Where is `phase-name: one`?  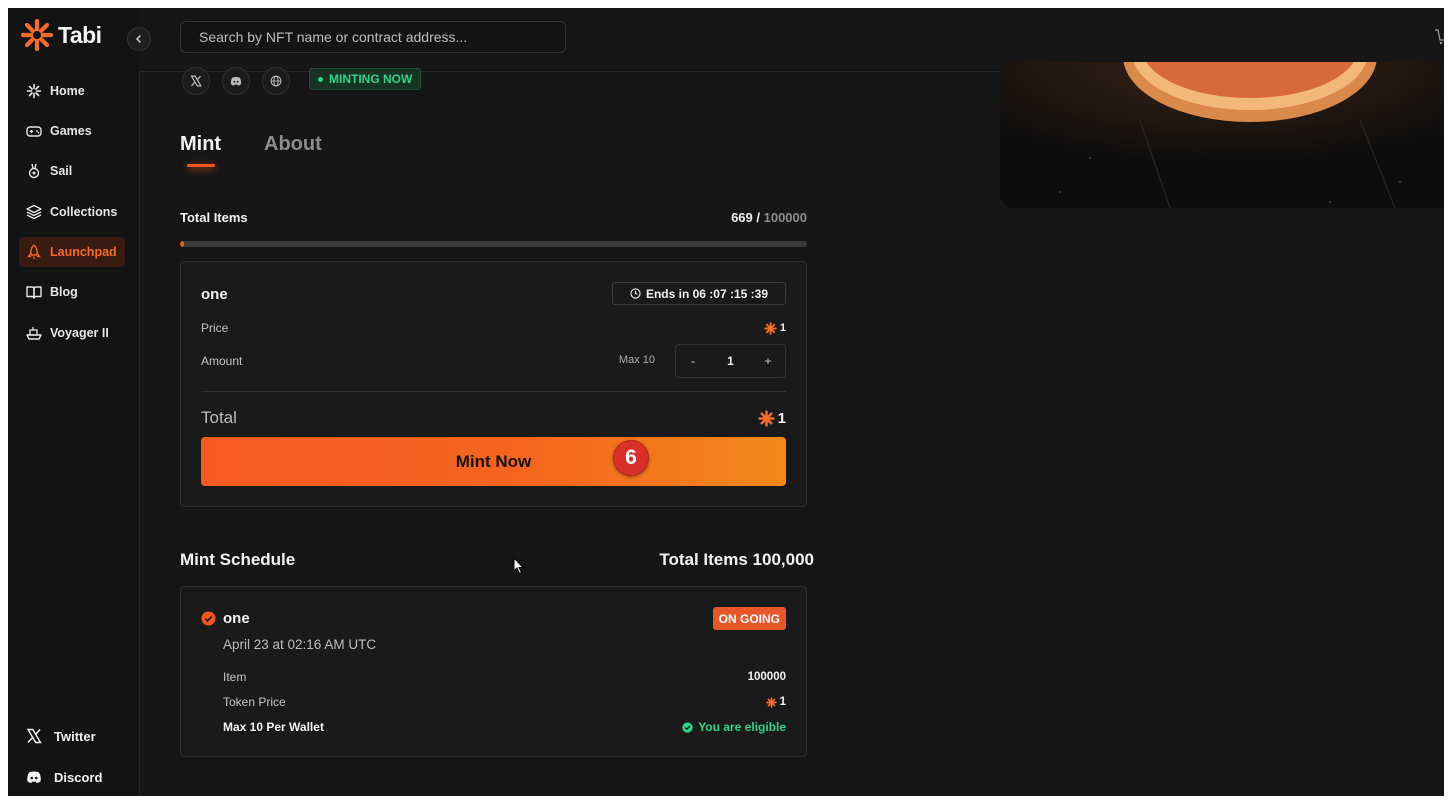 phase-name: one is located at coordinates (214, 294).